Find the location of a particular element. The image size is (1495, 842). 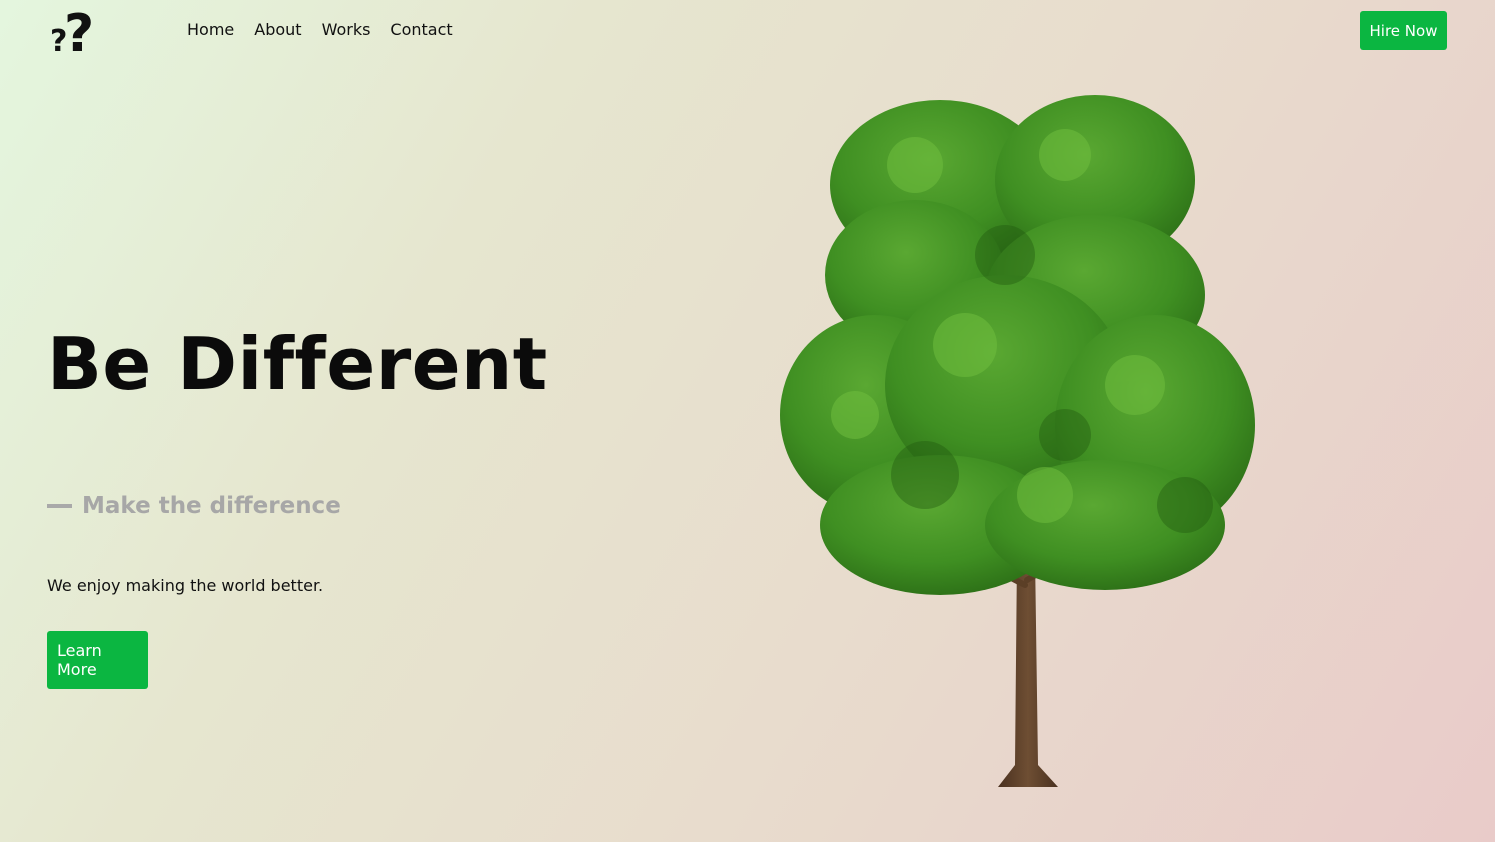

learn-more-button: Learn More is located at coordinates (97, 660).